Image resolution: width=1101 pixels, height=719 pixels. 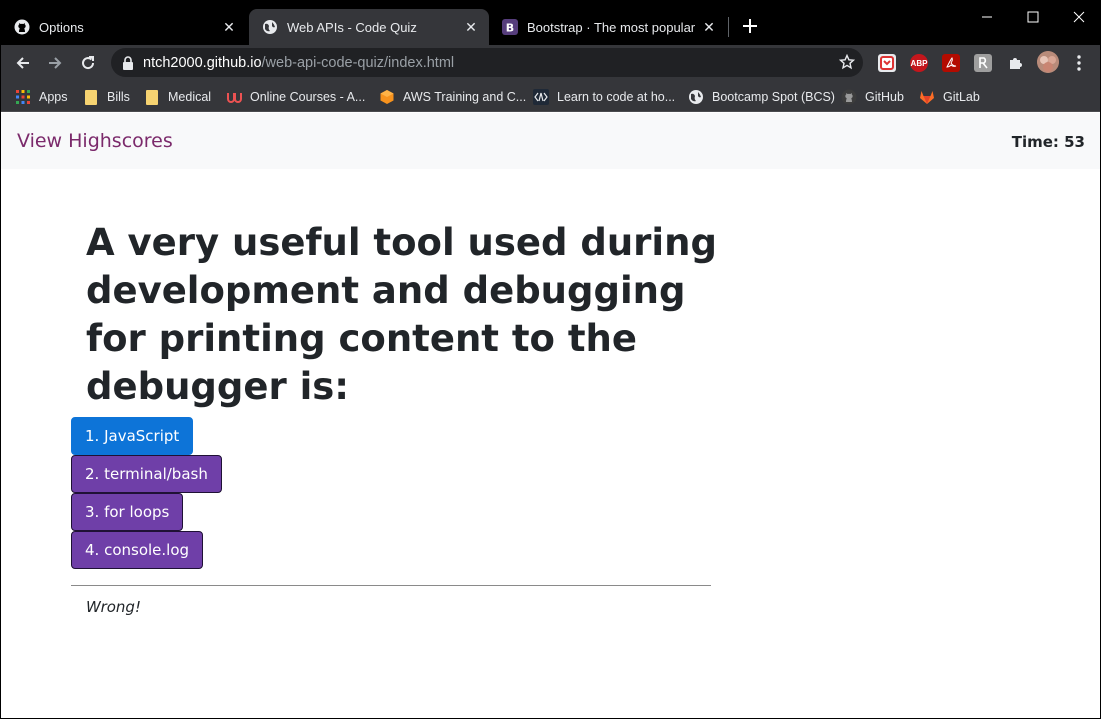 I want to click on udemy-icon, so click(x=234, y=97).